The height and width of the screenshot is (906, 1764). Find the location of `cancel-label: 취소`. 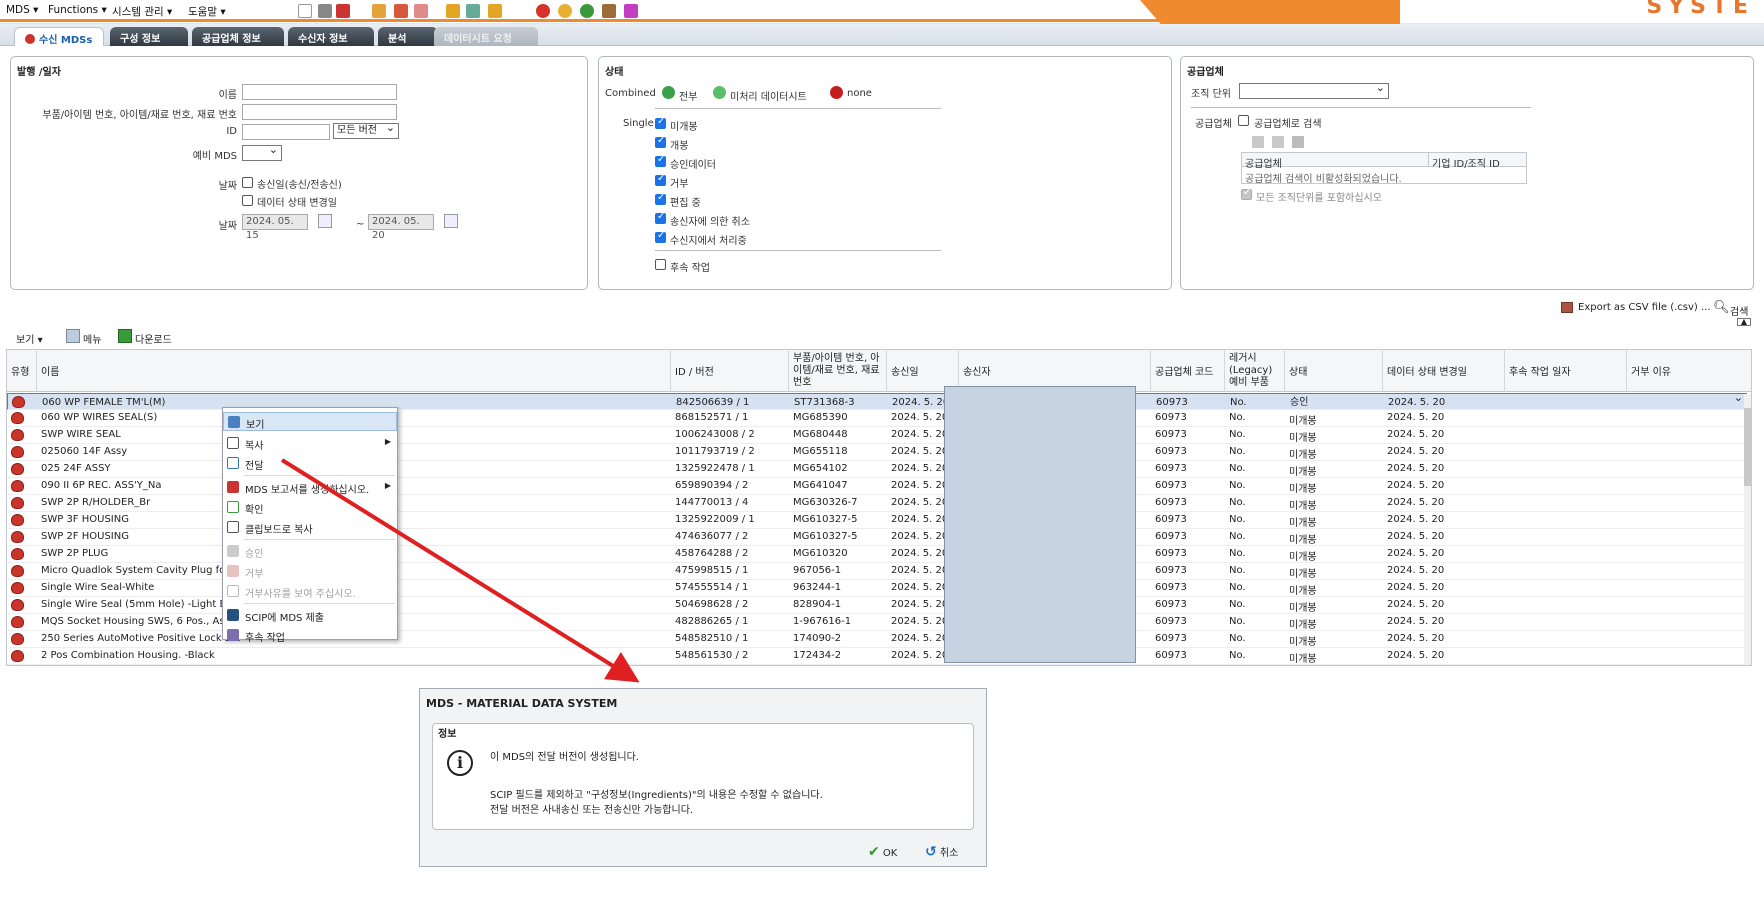

cancel-label: 취소 is located at coordinates (949, 853).